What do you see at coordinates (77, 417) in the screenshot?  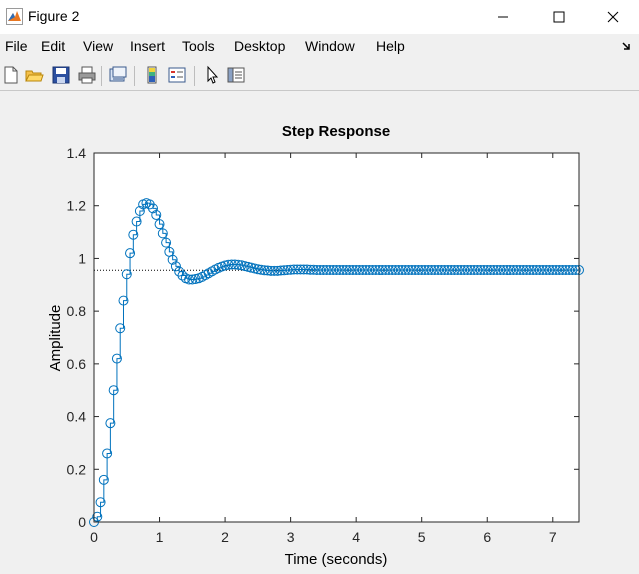 I see `y-tick-label: 0.4` at bounding box center [77, 417].